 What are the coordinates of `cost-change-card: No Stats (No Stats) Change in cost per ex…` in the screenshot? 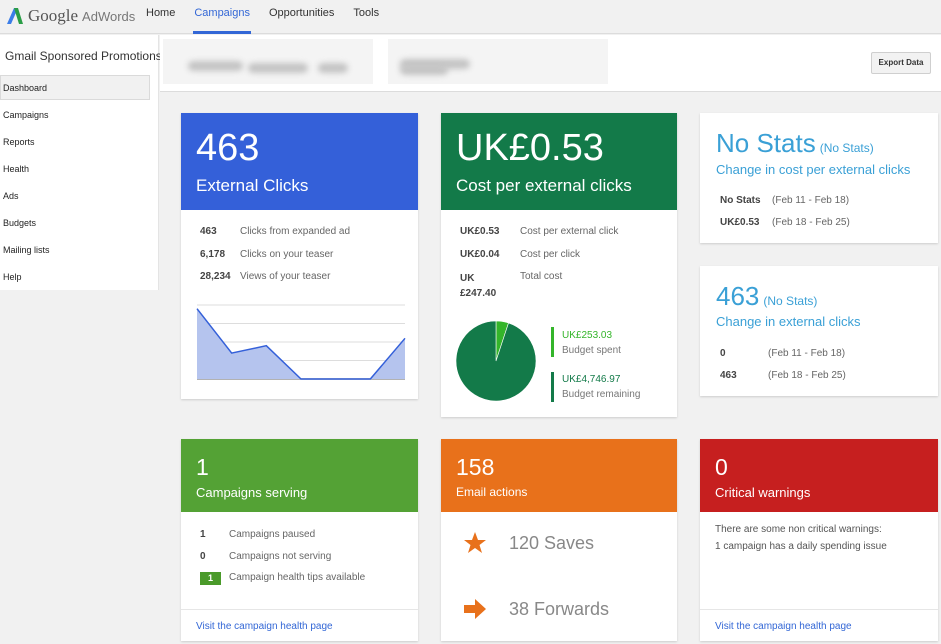 It's located at (819, 178).